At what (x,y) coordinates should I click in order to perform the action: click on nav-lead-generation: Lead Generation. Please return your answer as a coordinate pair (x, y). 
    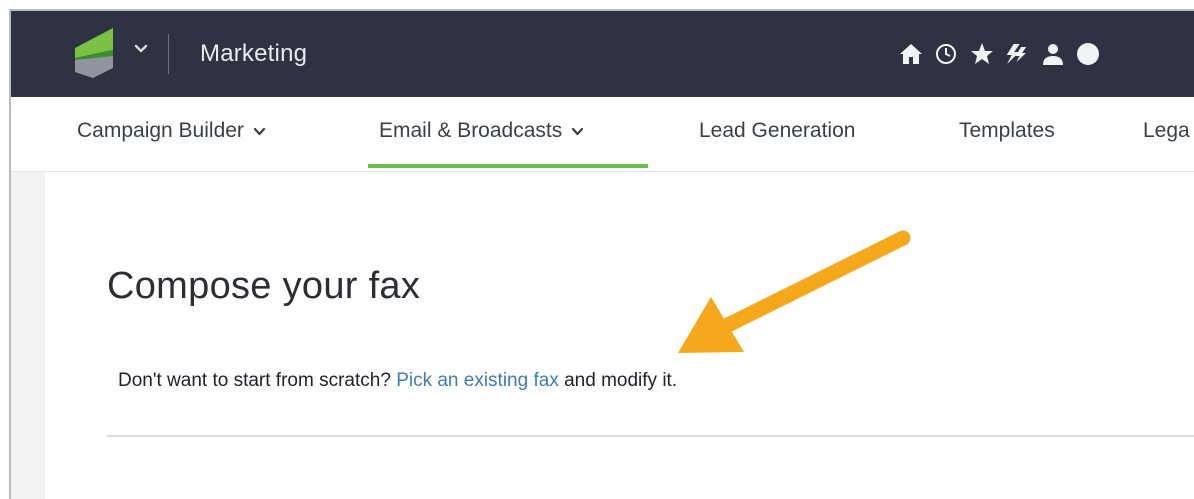
    Looking at the image, I should click on (777, 131).